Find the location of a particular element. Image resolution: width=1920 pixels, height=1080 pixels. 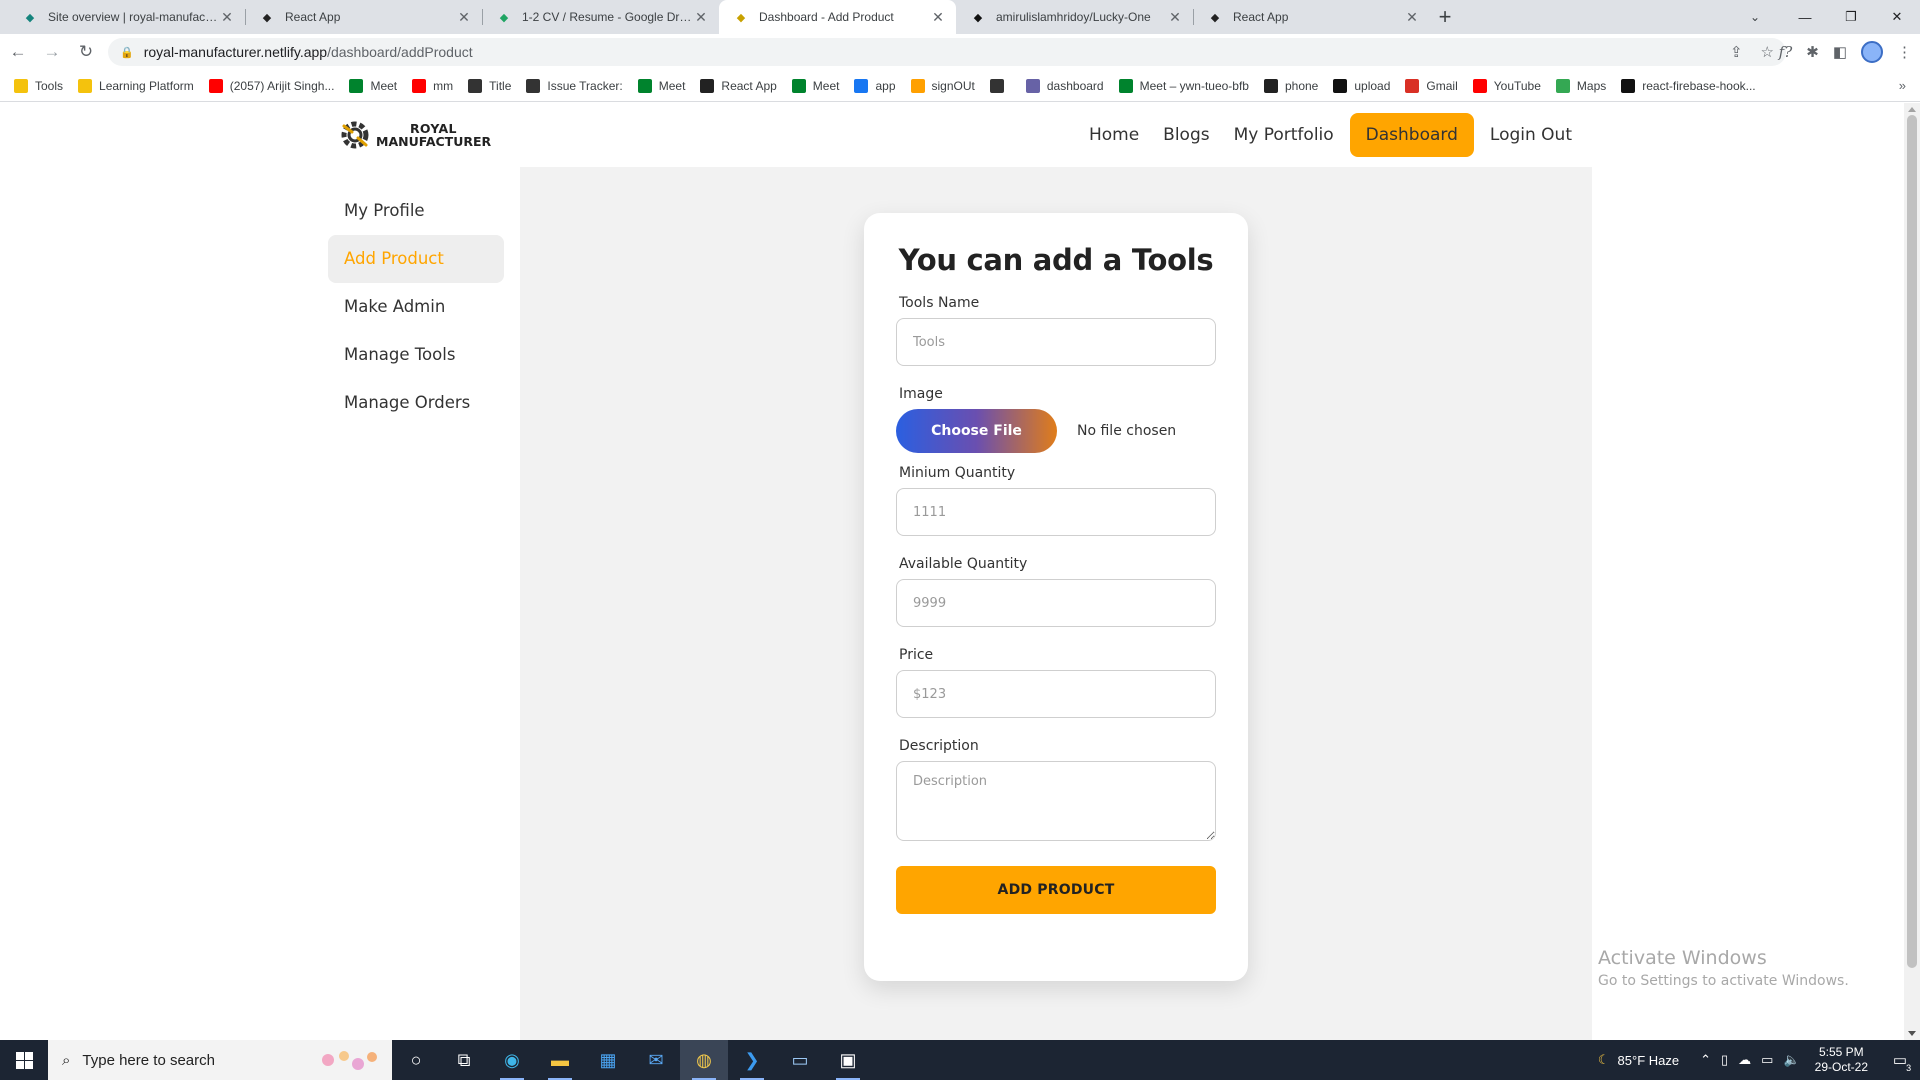

minimize-button: — is located at coordinates (1805, 17).